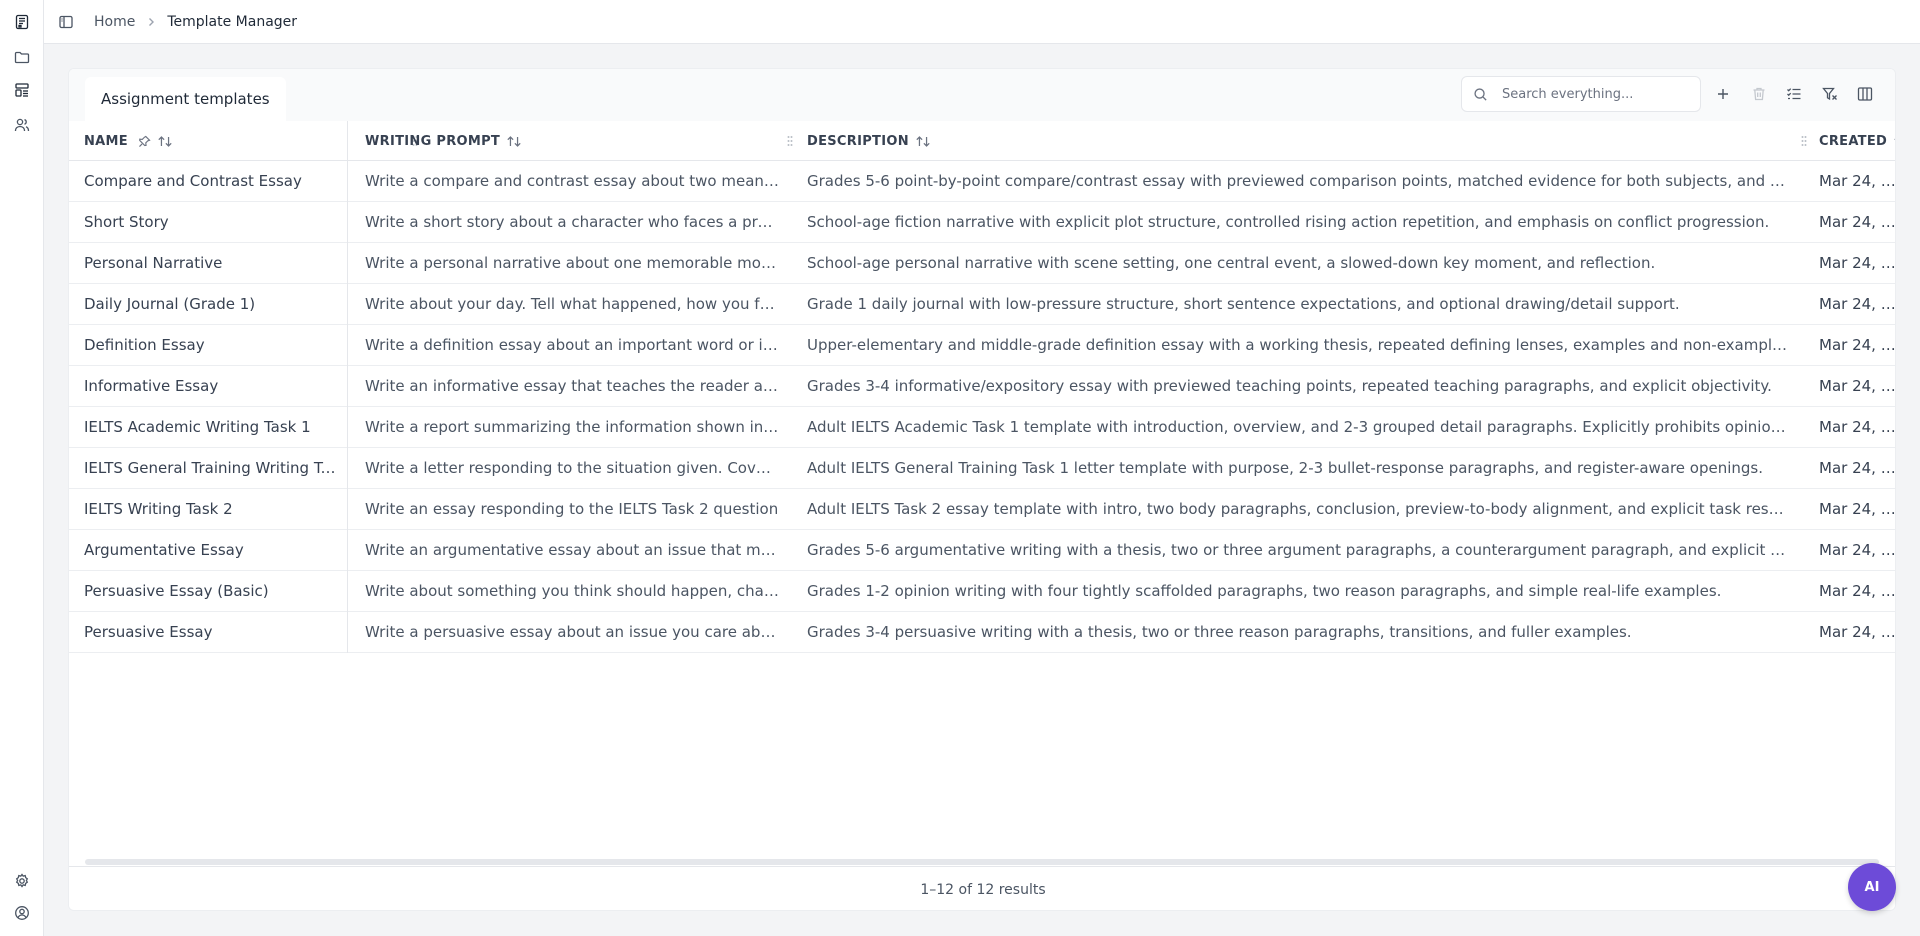 This screenshot has width=1920, height=936. I want to click on pinned-column-divider, so click(347, 387).